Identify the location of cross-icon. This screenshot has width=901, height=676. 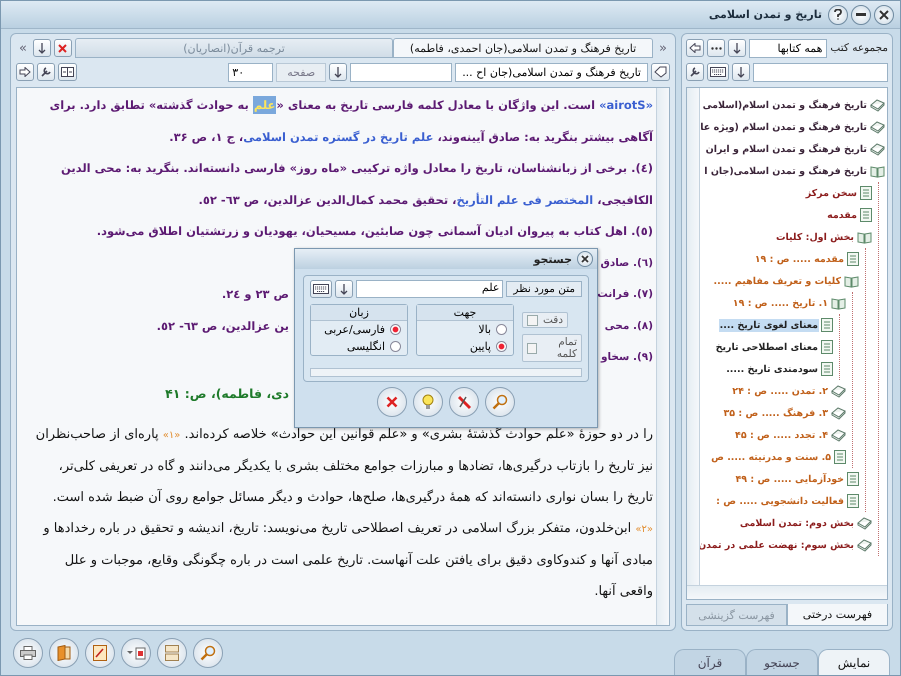
(392, 402).